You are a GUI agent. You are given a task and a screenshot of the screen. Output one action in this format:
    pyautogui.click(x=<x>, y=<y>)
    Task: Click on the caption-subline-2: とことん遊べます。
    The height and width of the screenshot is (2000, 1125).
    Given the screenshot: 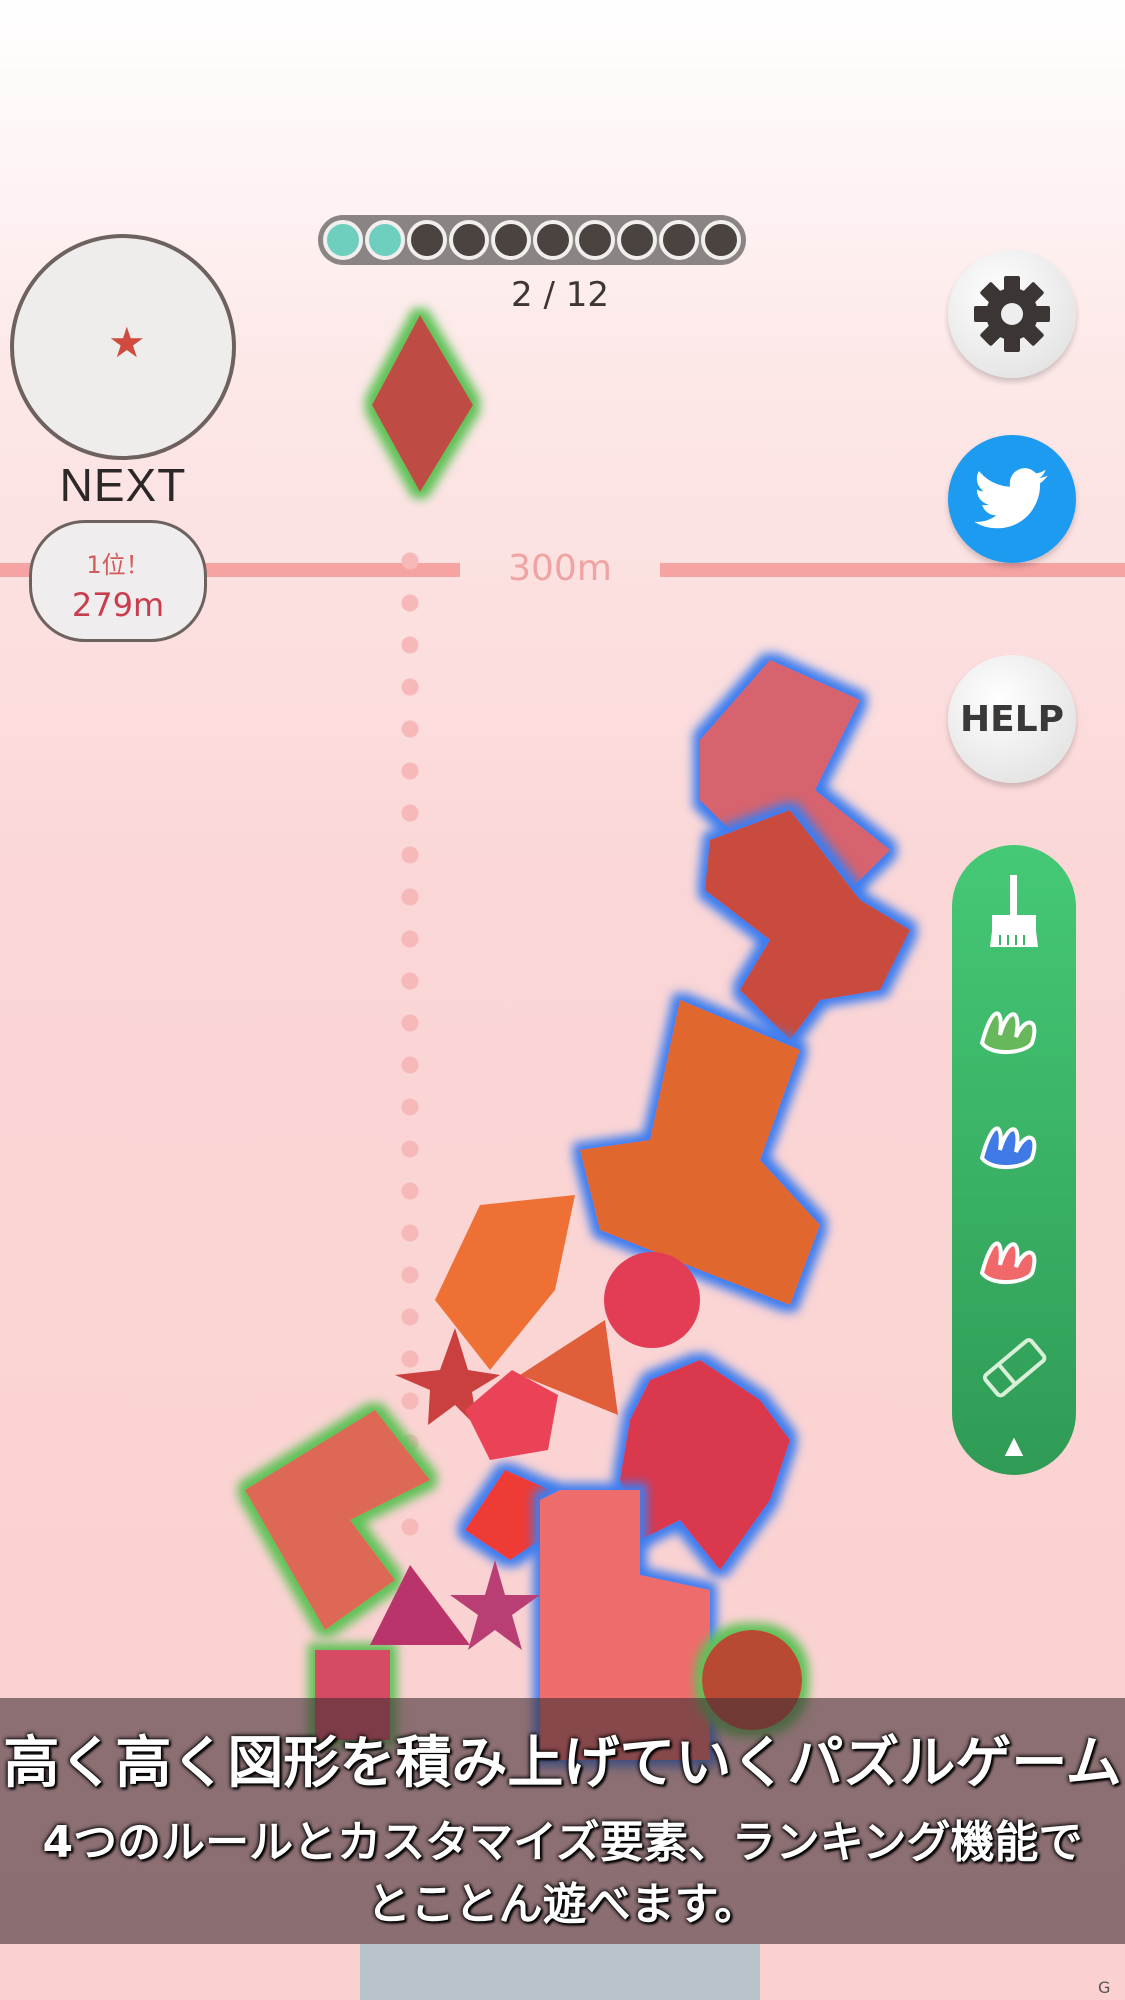 What is the action you would take?
    pyautogui.click(x=562, y=1904)
    